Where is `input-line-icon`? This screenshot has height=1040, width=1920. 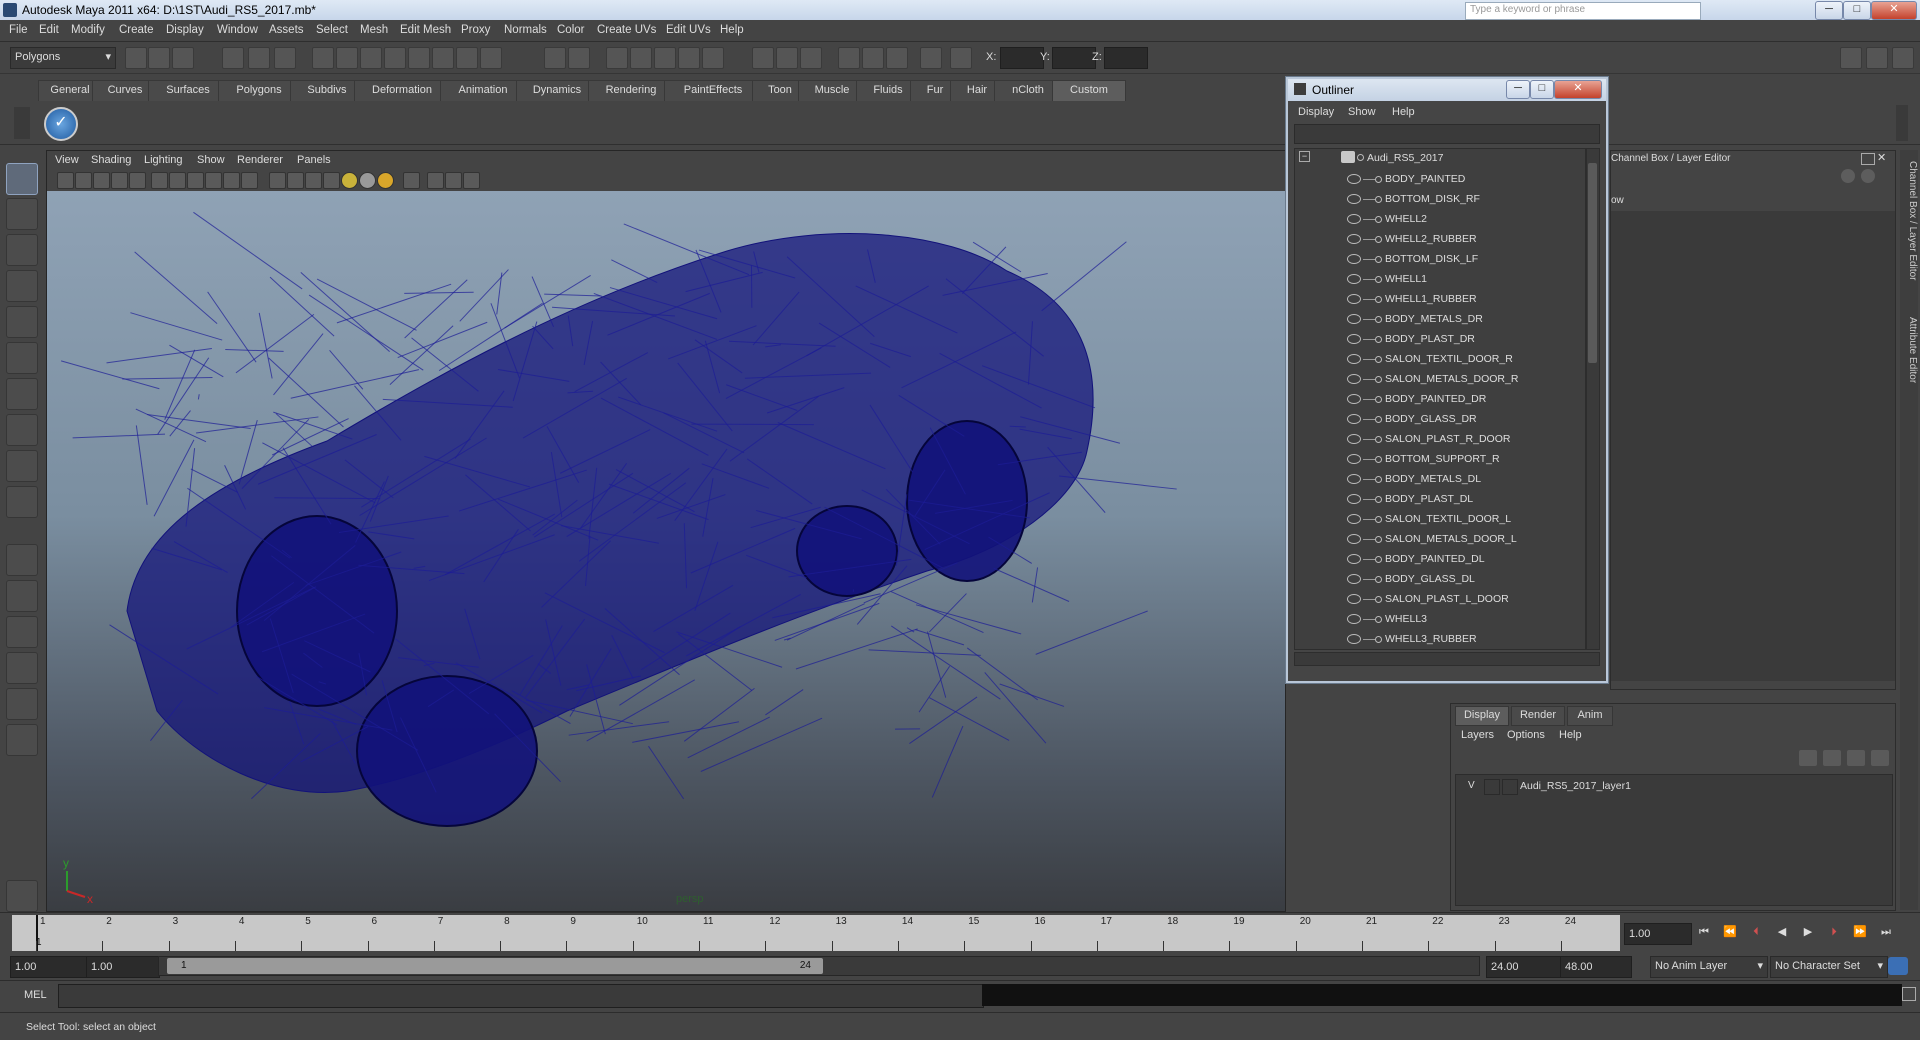 input-line-icon is located at coordinates (763, 58).